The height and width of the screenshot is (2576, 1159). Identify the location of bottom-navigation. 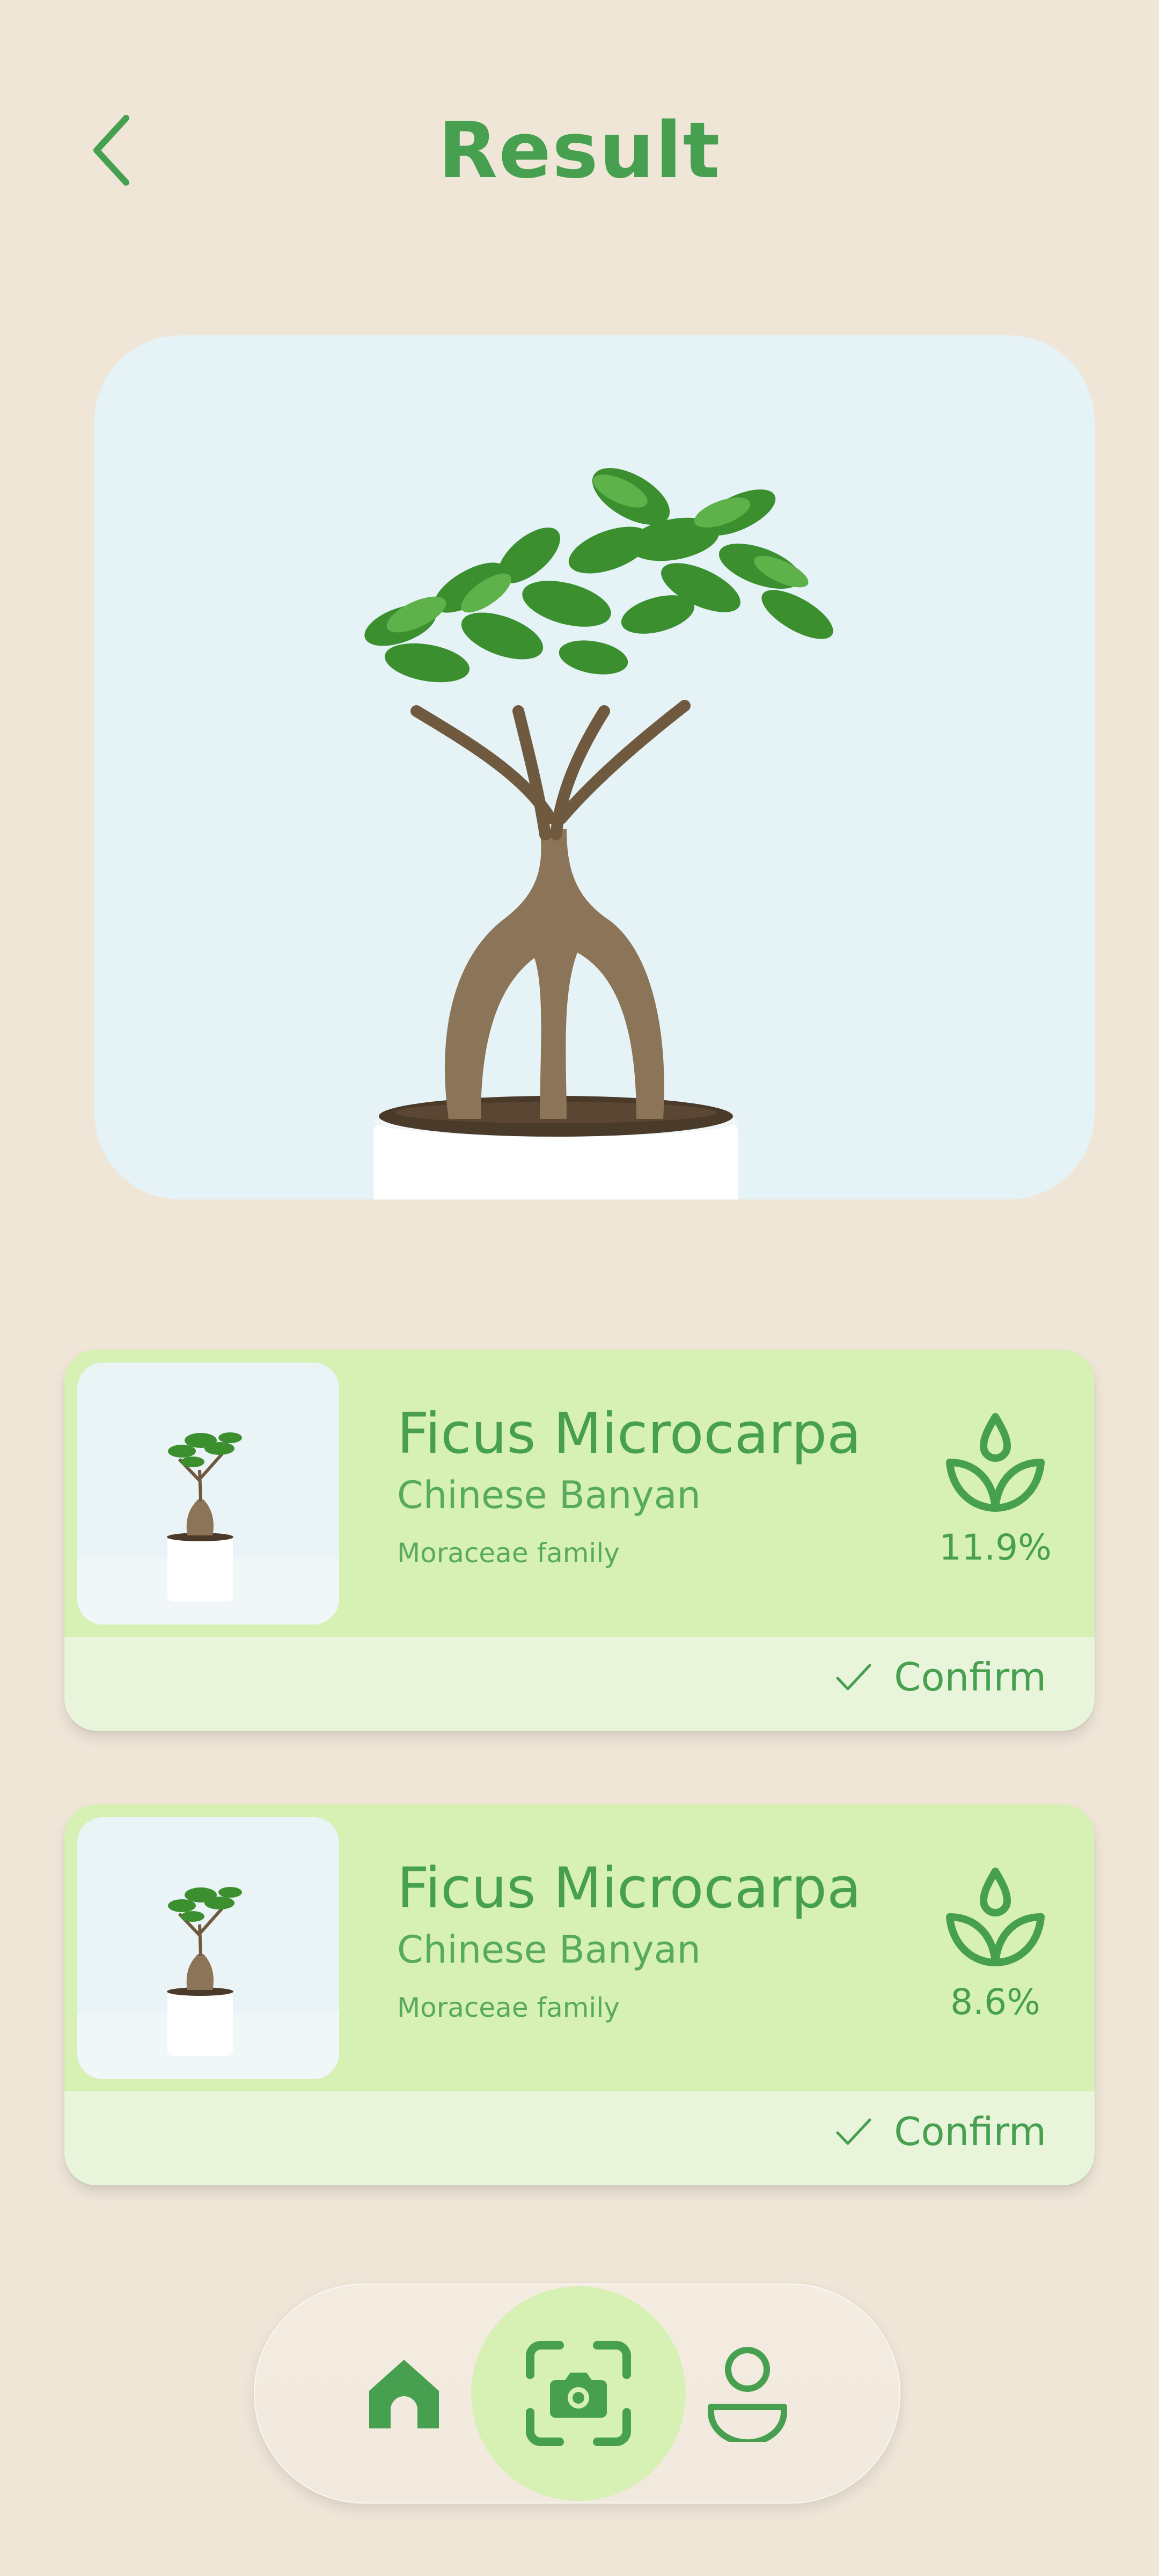
(577, 2394).